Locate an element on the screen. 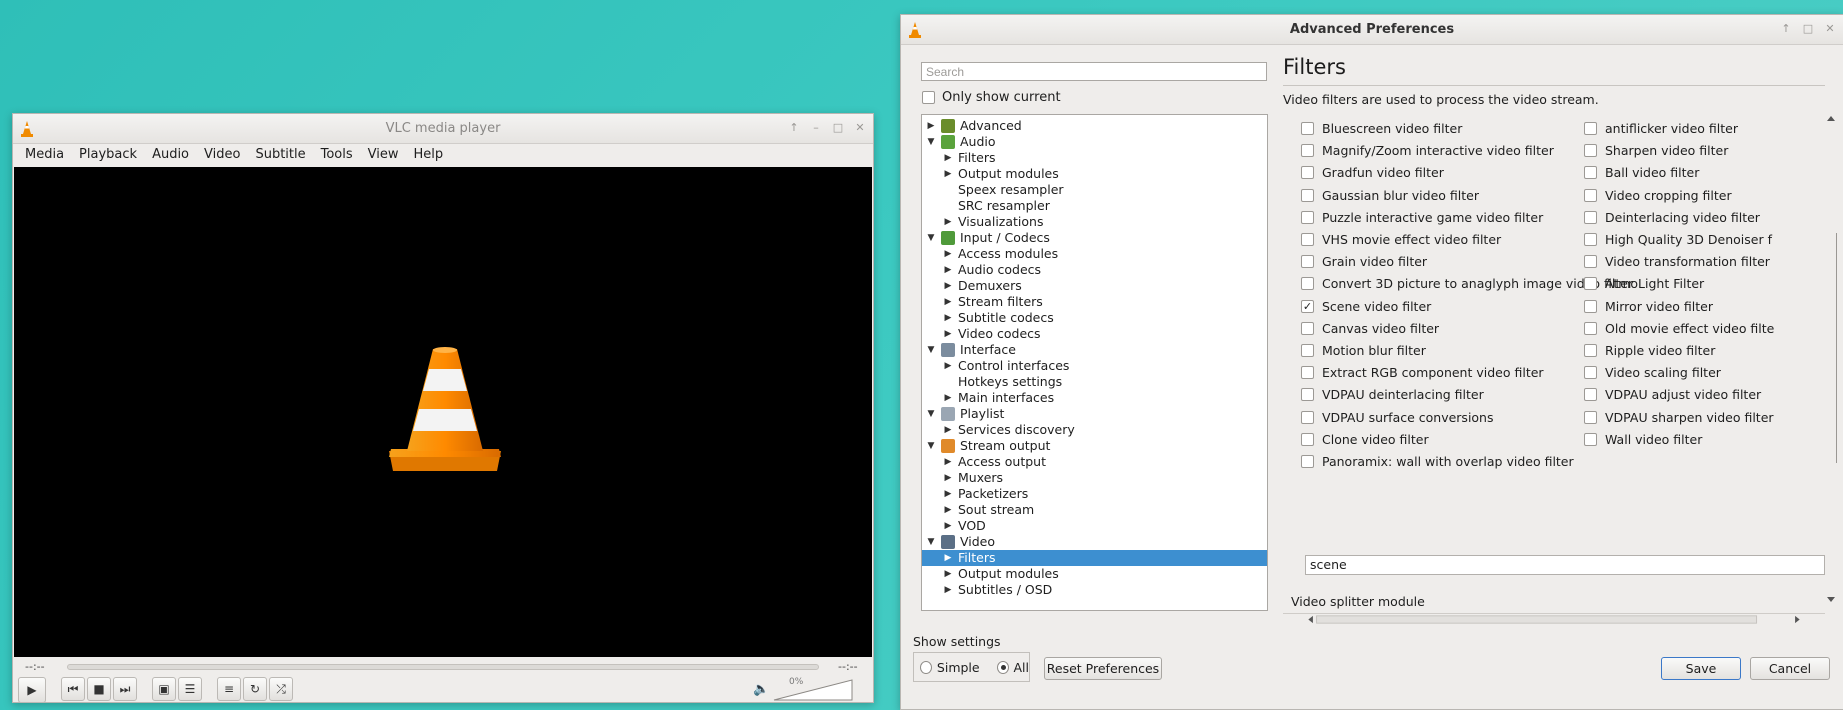  filter-checkbox-row: antiflicker video filter is located at coordinates (1661, 128).